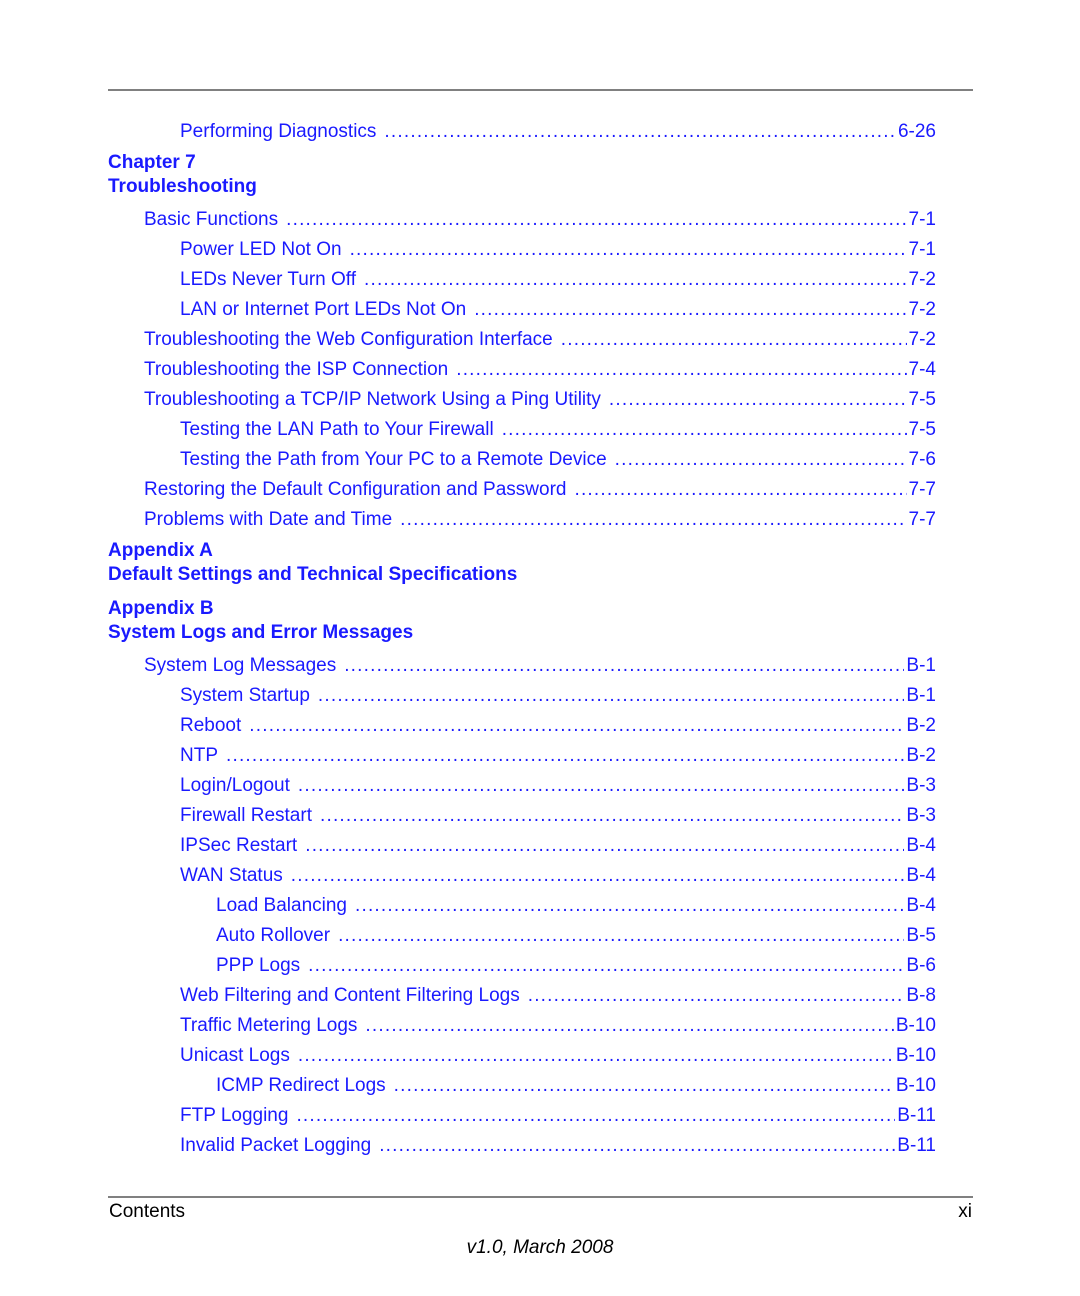  I want to click on toc-entry-title: NTP, so click(199, 755).